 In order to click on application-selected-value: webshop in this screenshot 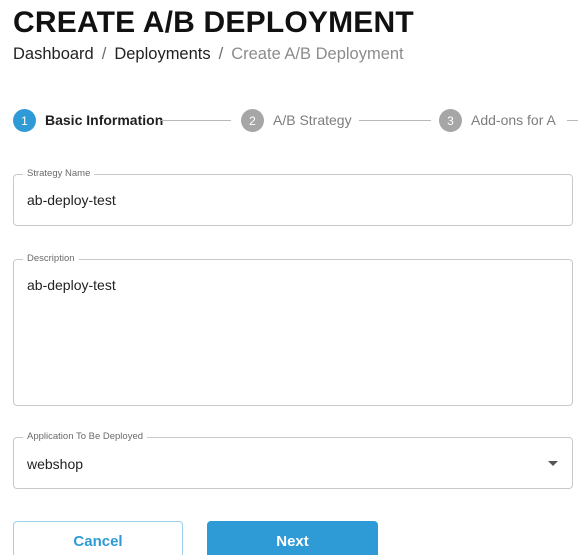, I will do `click(55, 464)`.